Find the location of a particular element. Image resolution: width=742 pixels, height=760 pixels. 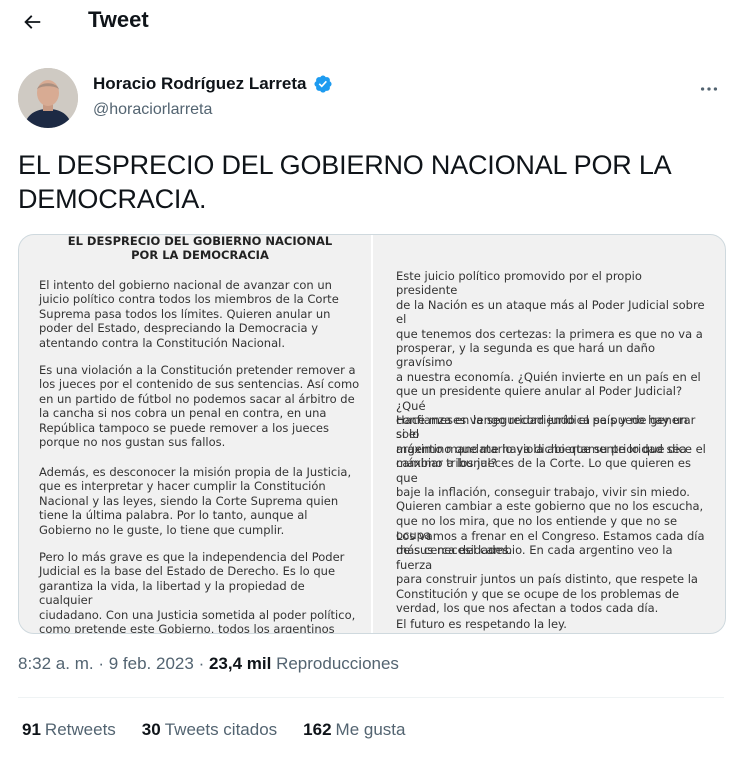

likes-count: 162 is located at coordinates (317, 729).